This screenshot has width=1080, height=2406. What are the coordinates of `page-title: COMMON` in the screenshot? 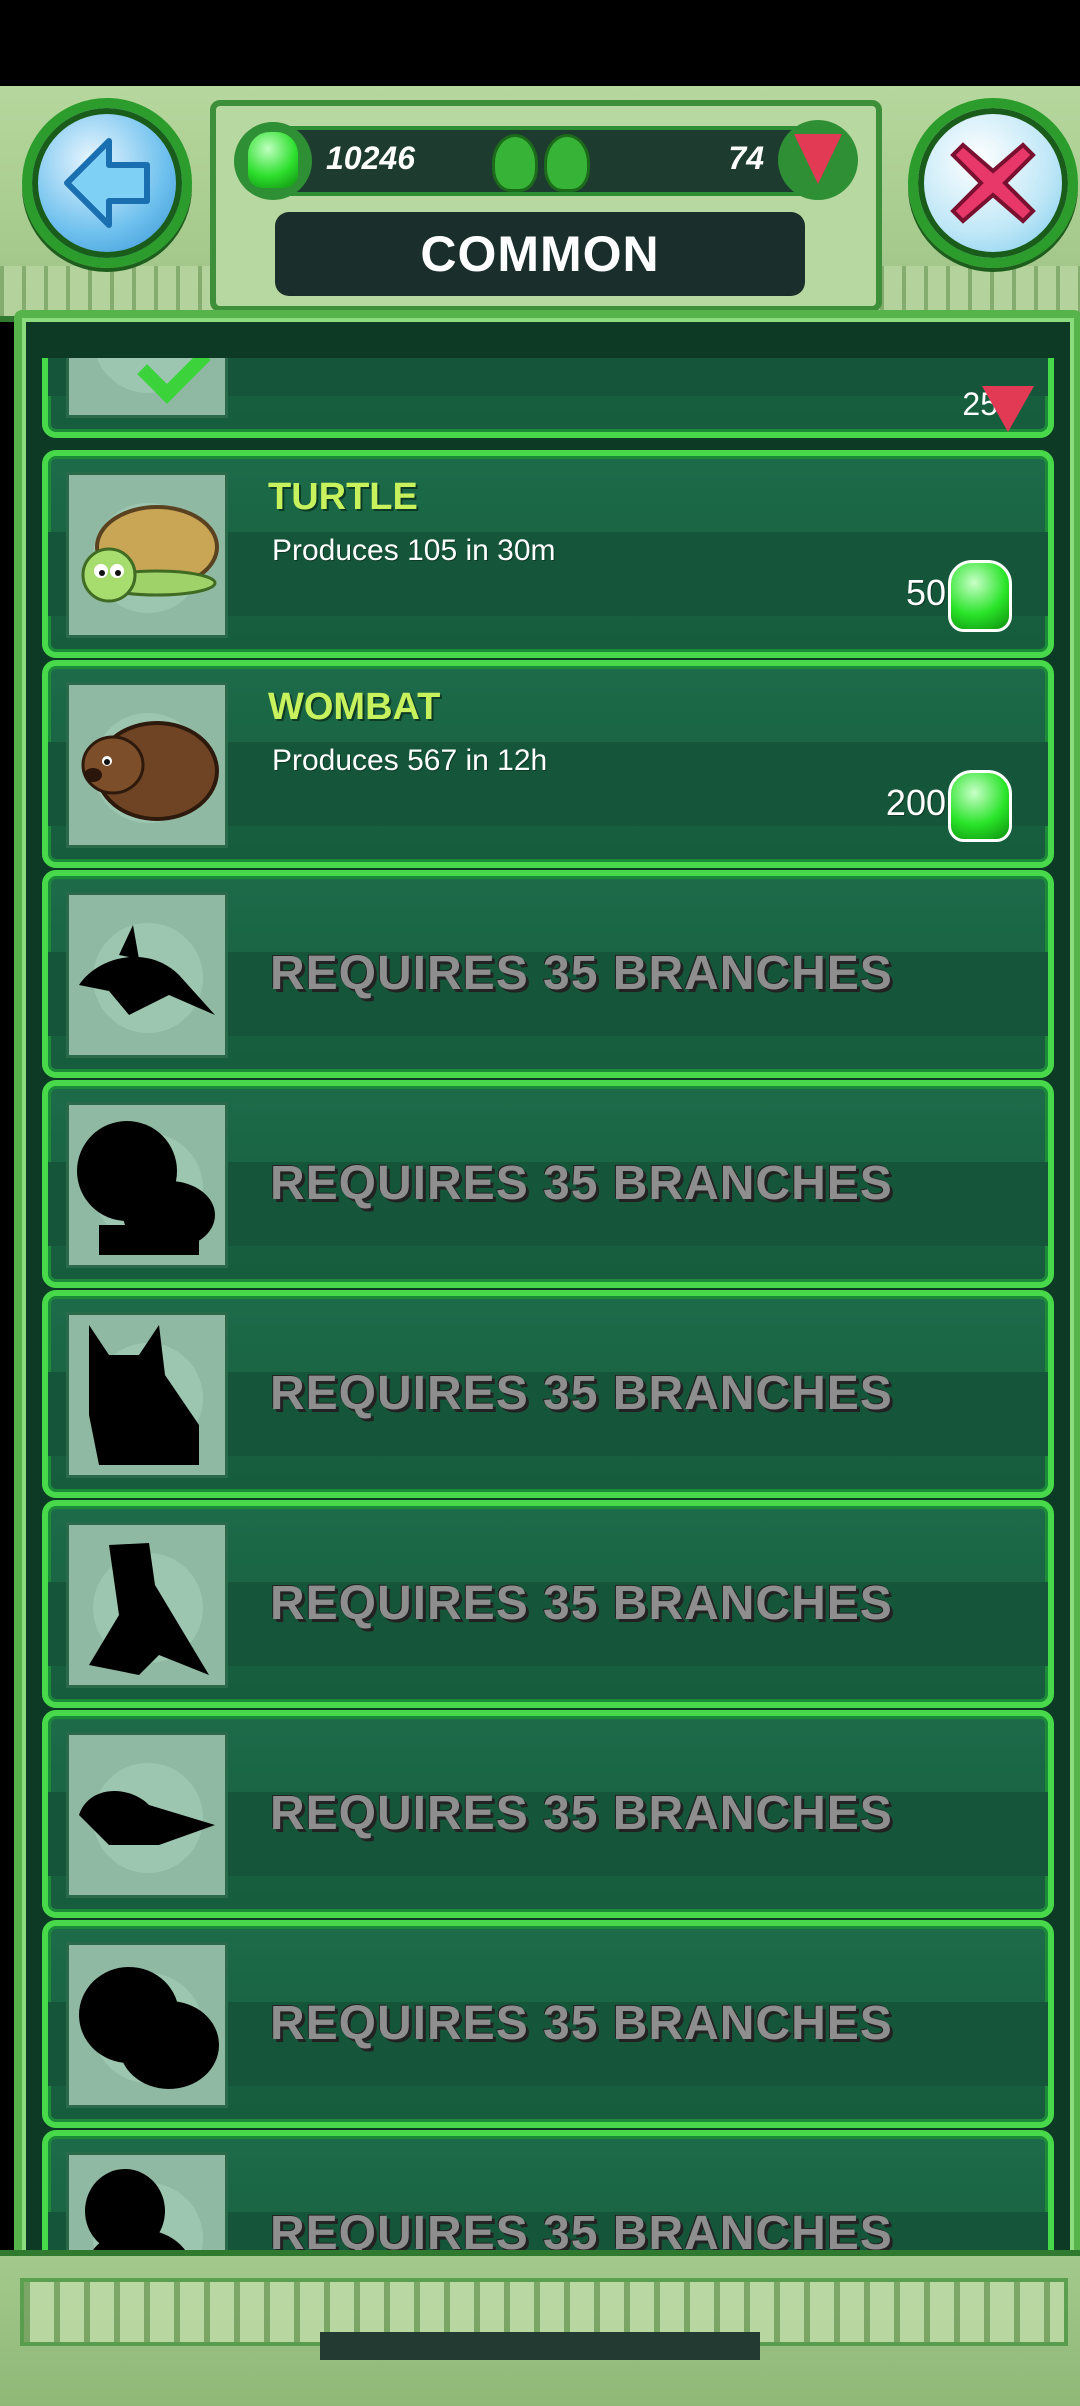 It's located at (540, 254).